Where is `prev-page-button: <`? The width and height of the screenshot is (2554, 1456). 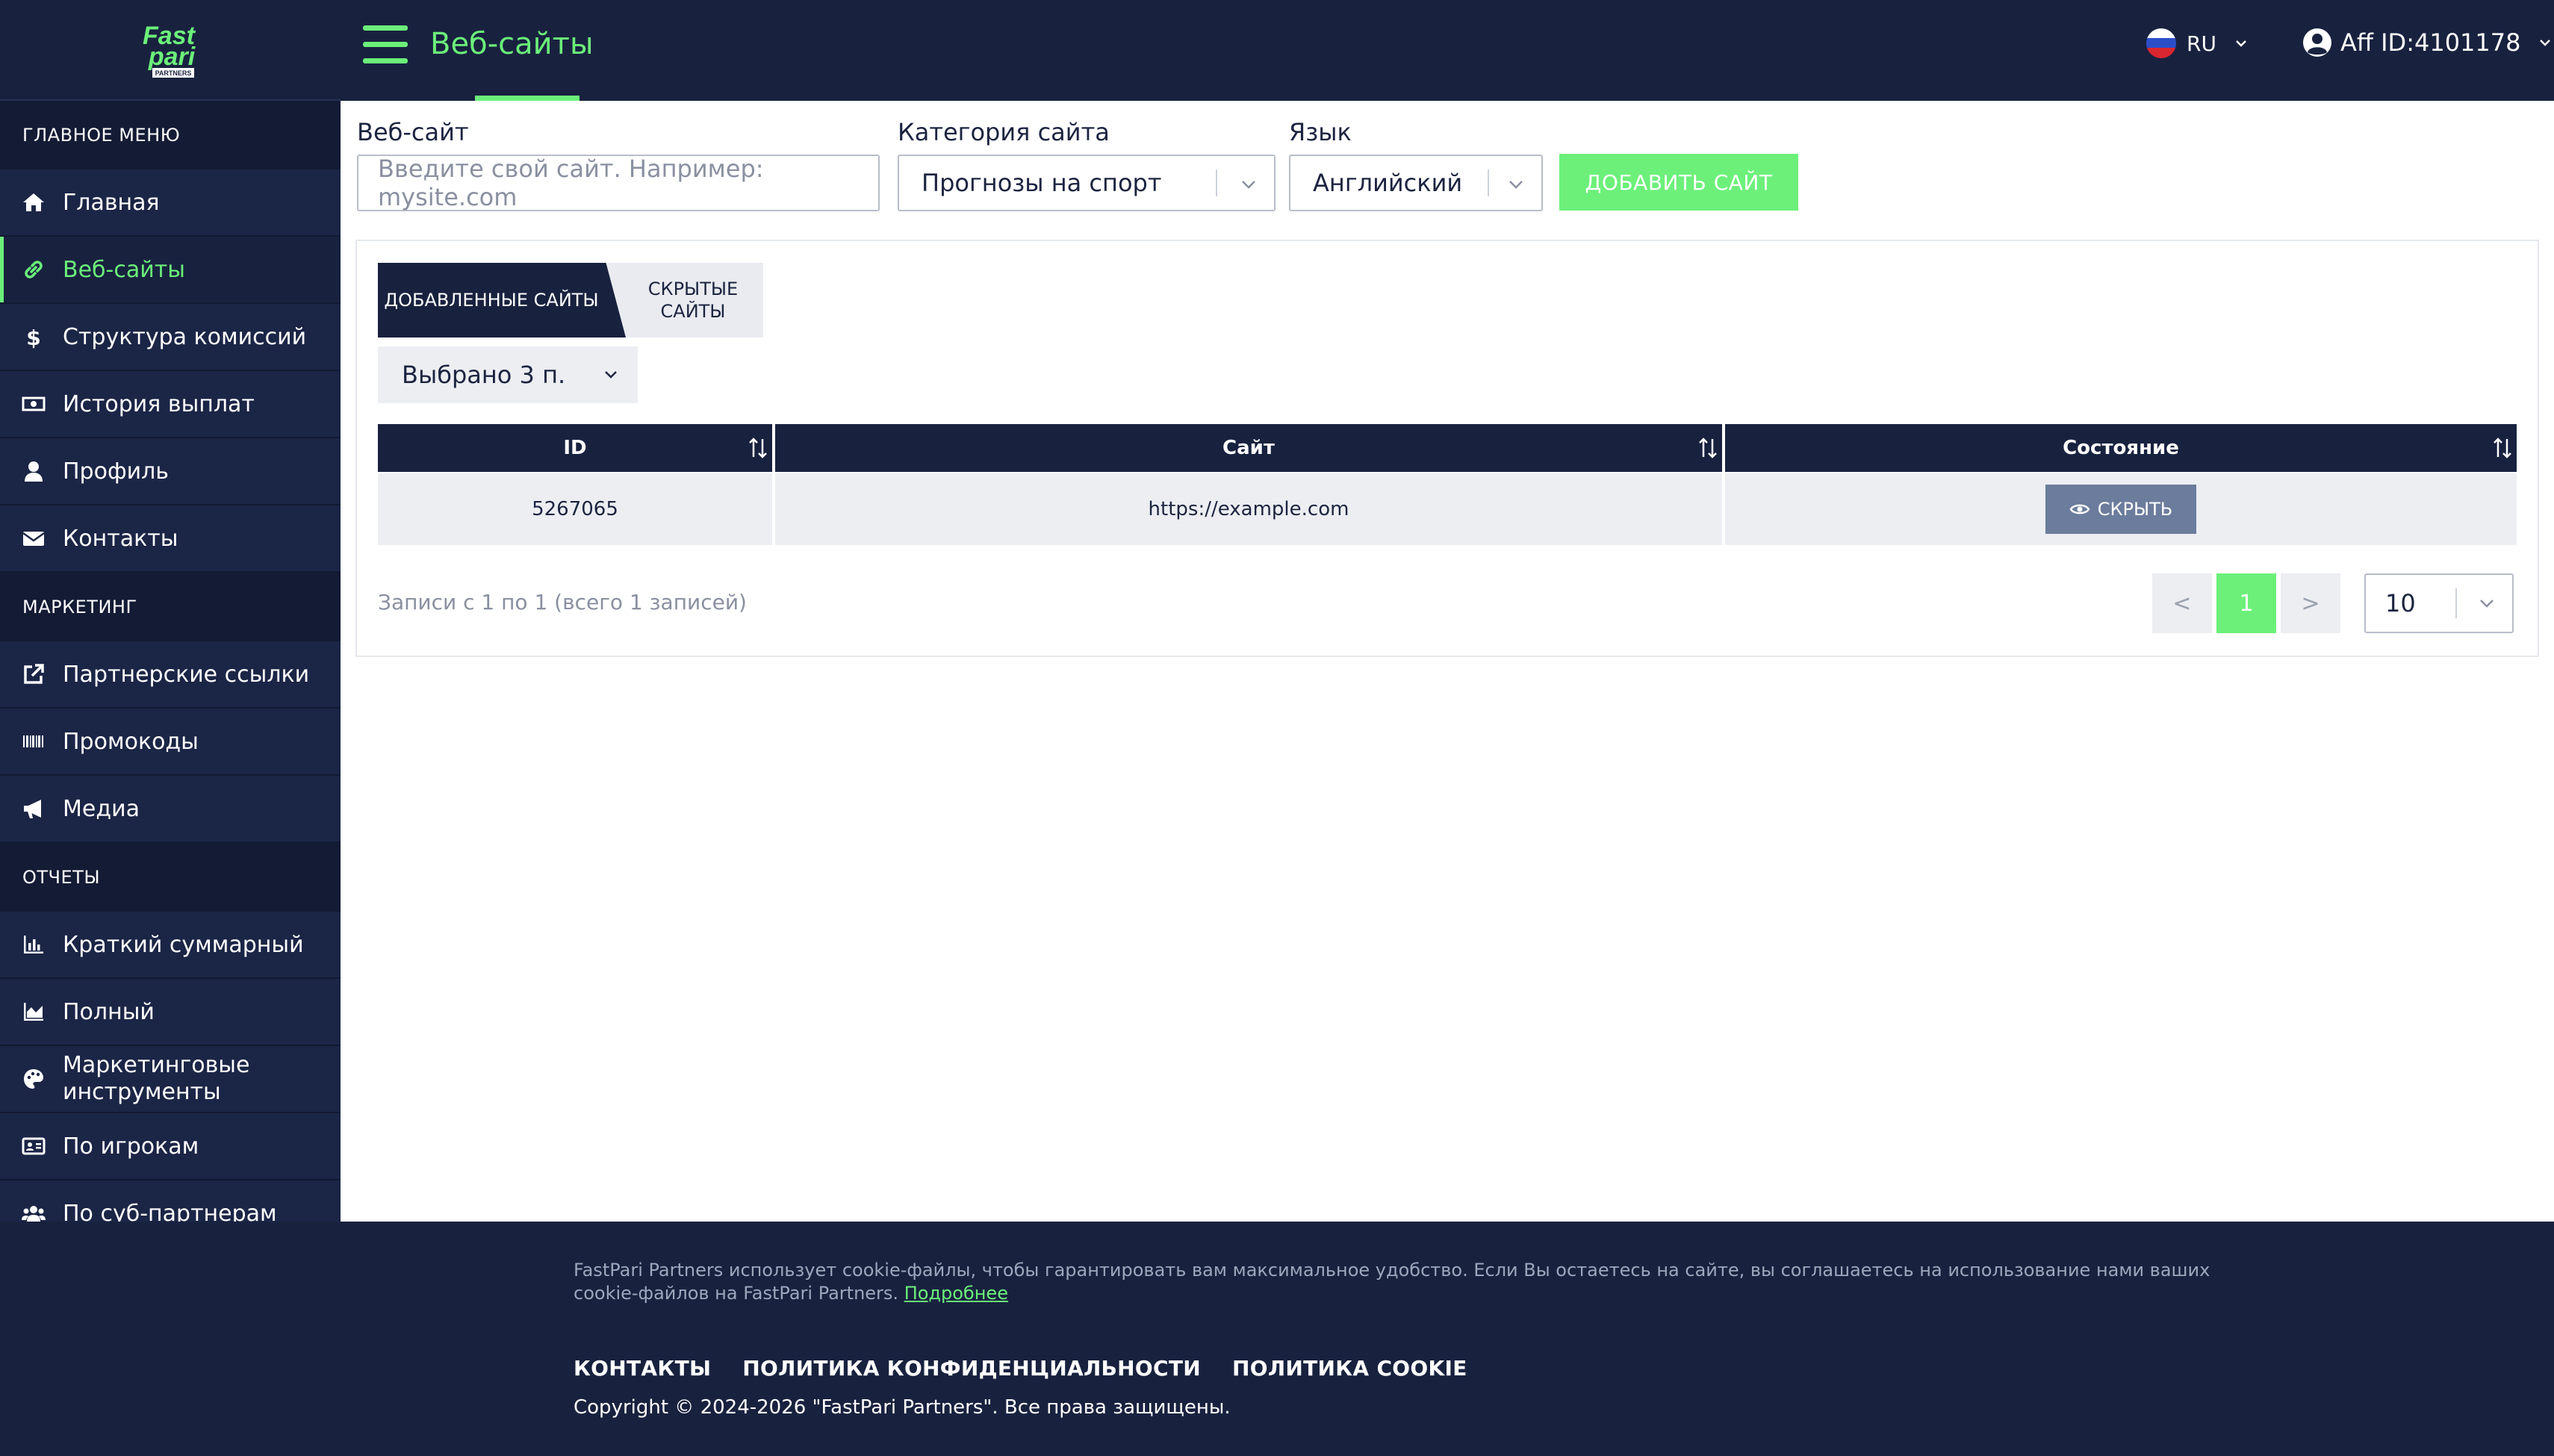 prev-page-button: < is located at coordinates (2182, 603).